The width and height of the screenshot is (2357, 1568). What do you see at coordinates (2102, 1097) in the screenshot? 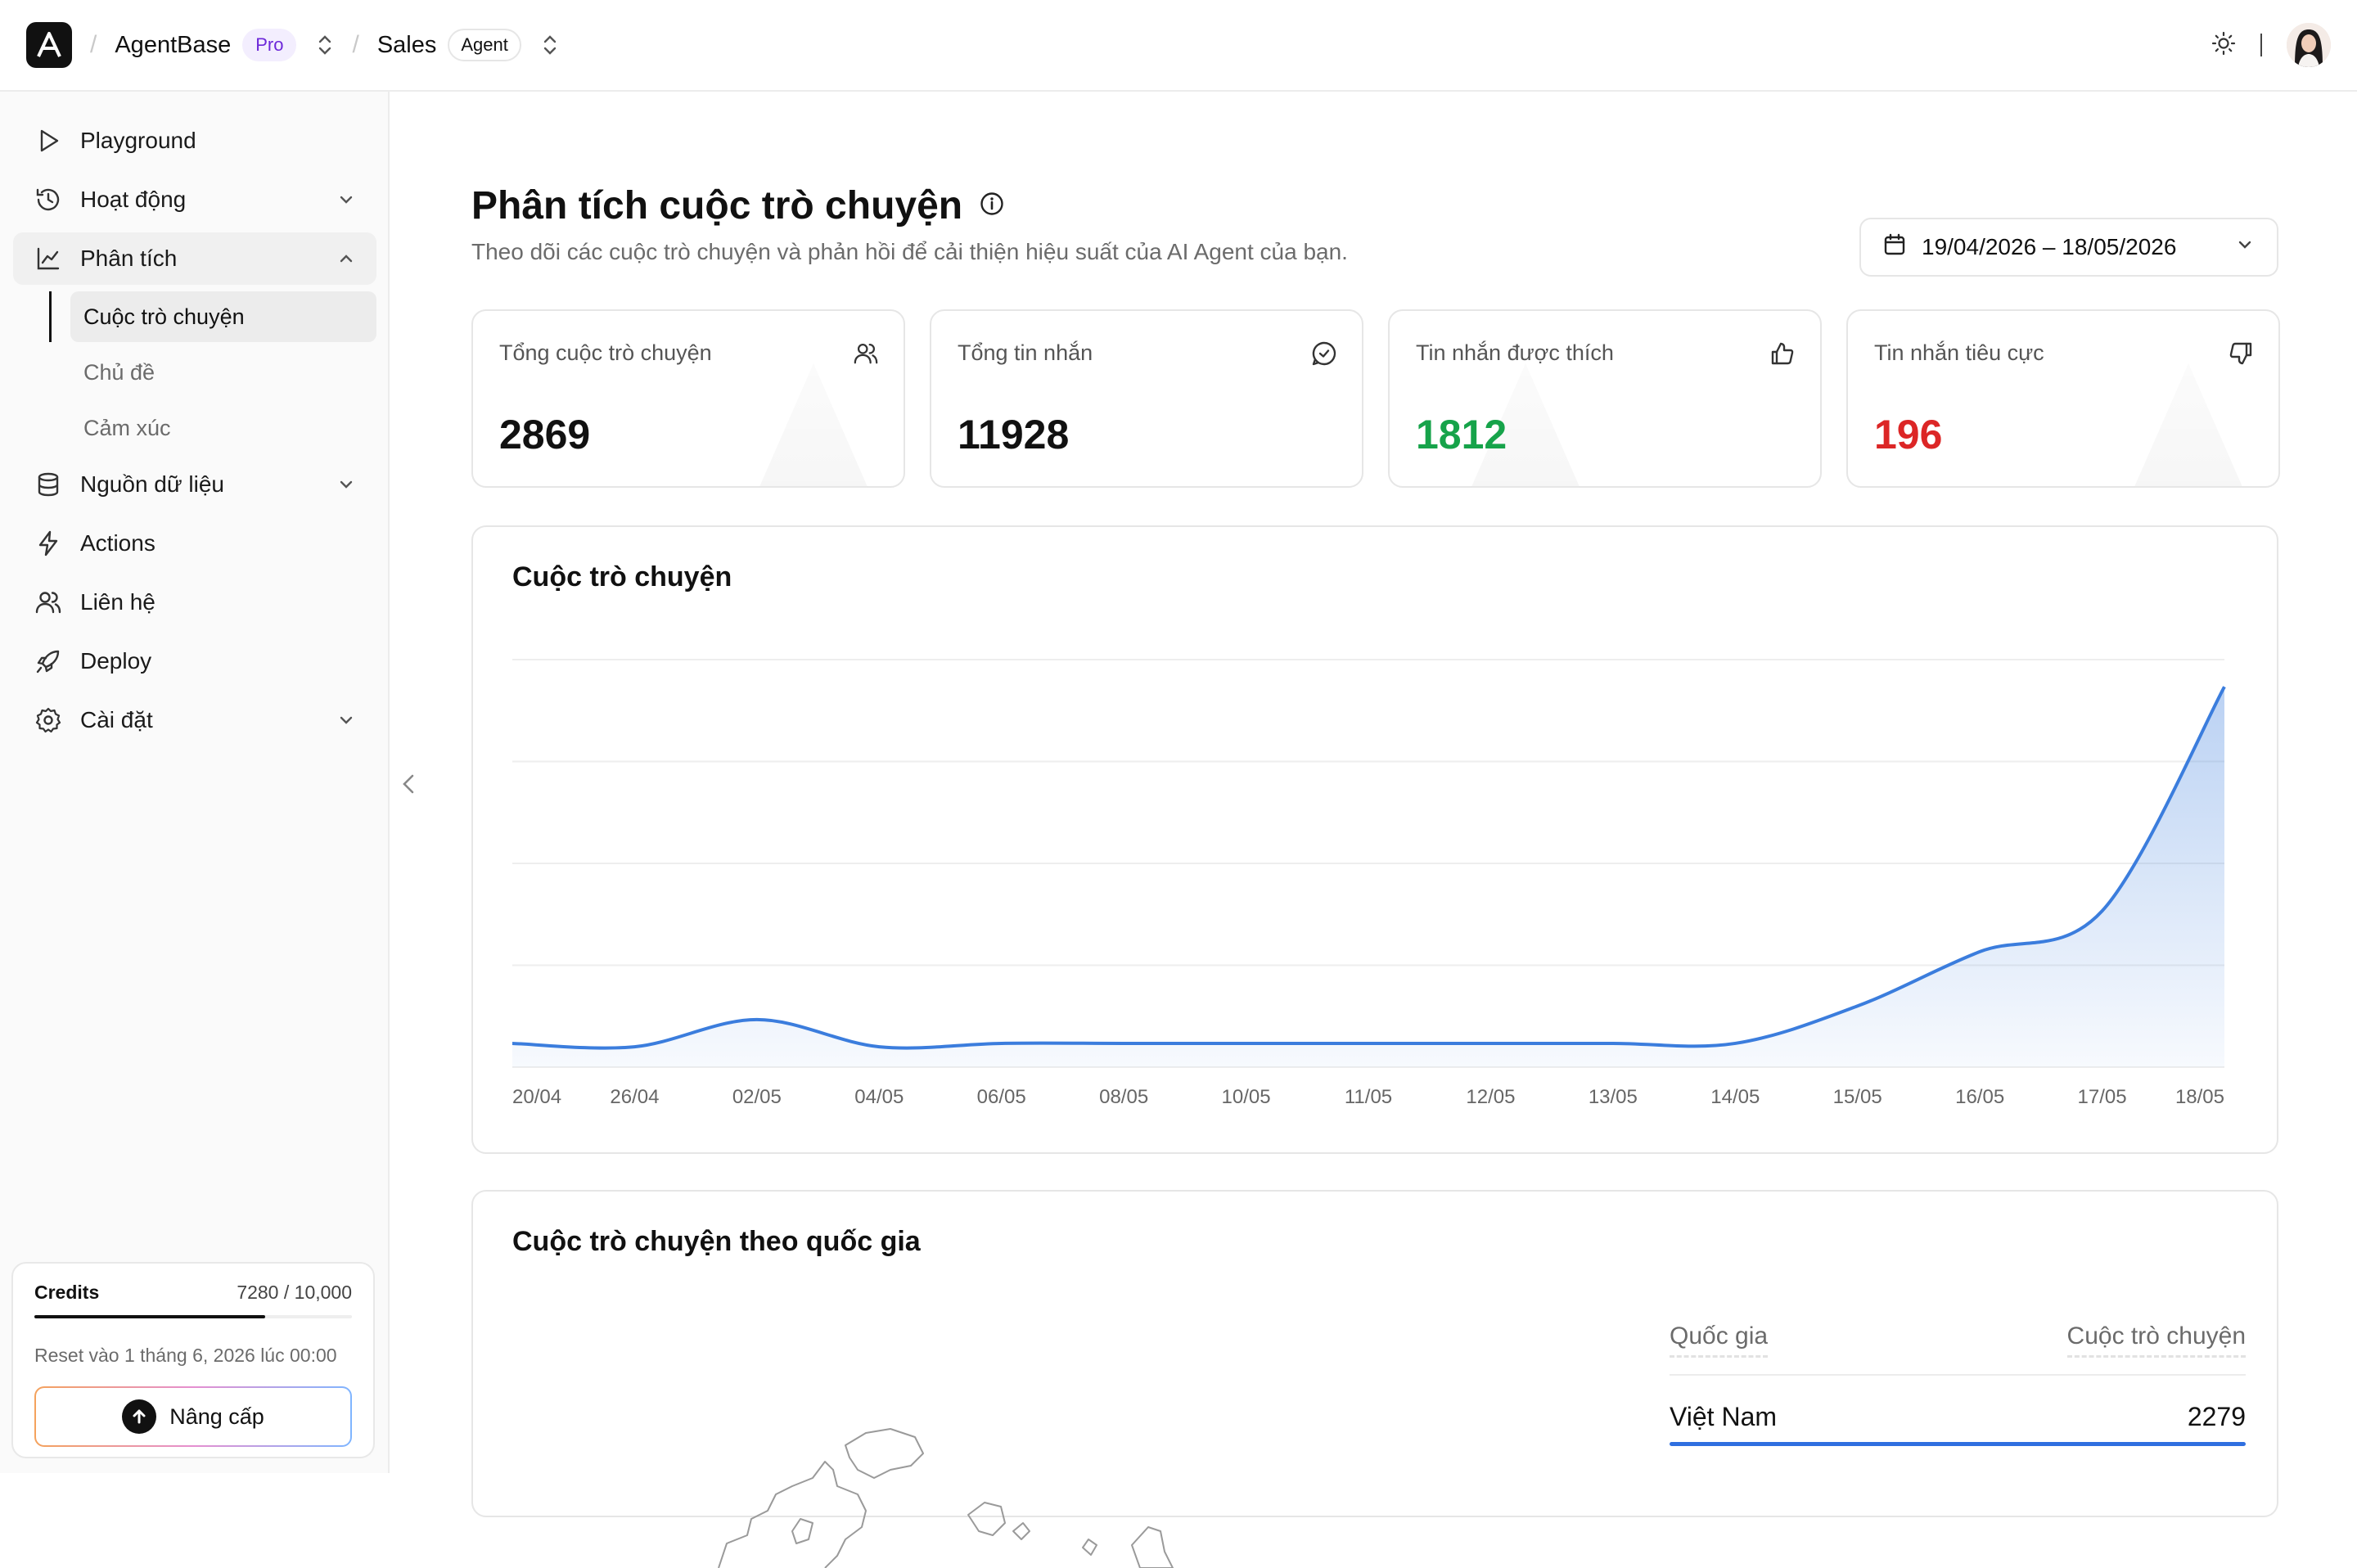
I see `x-tick-label: 17/05` at bounding box center [2102, 1097].